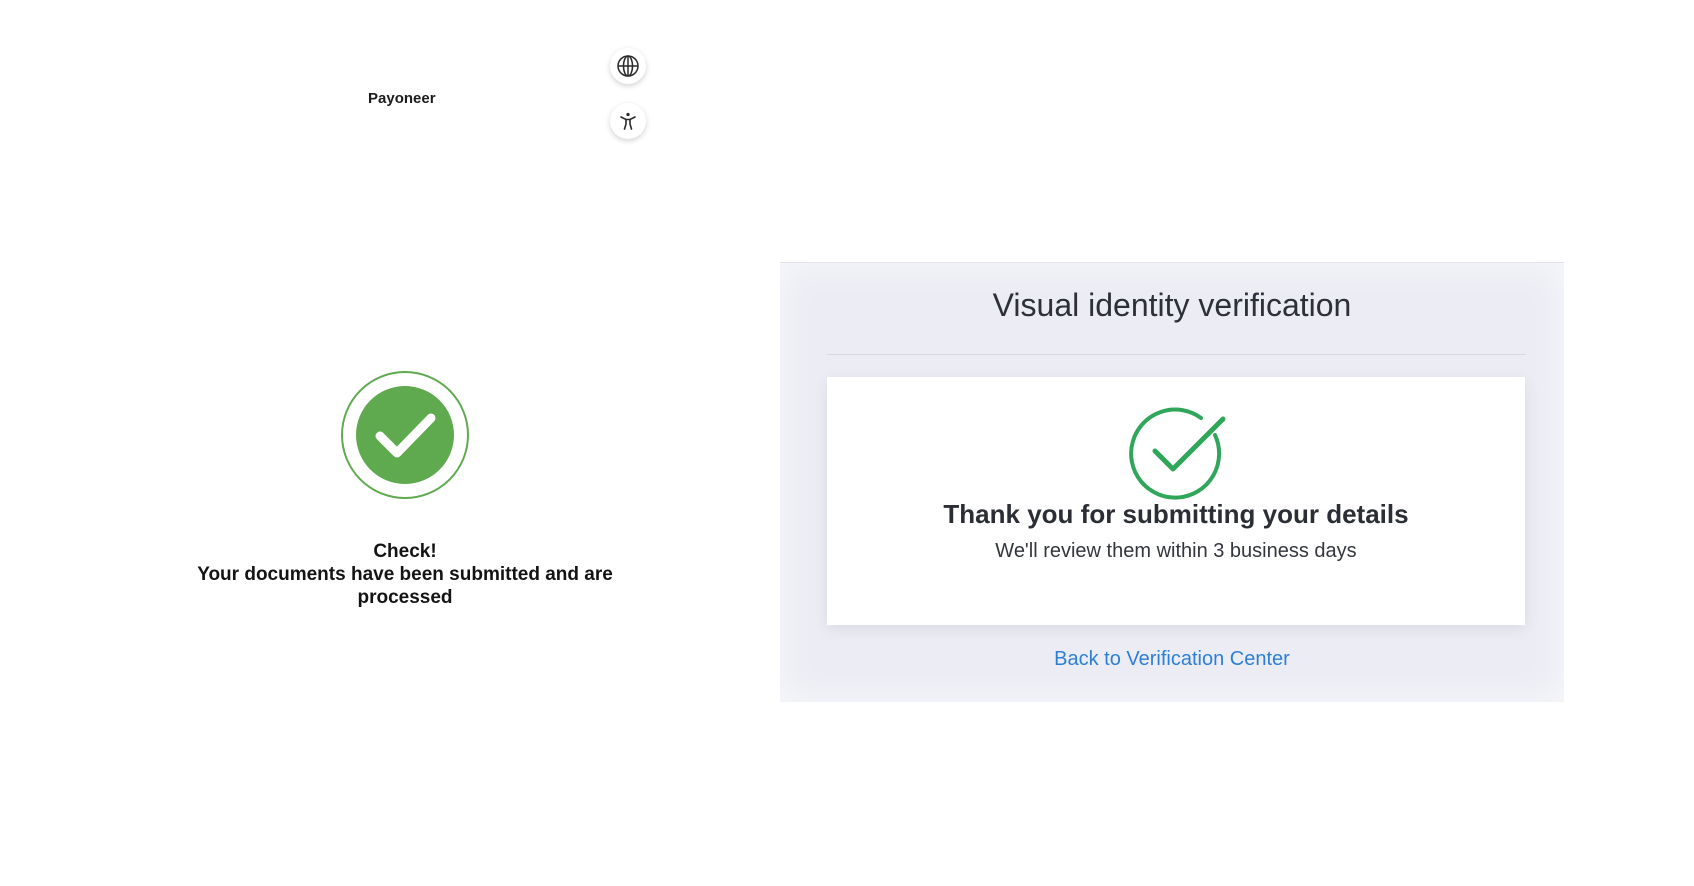 The image size is (1694, 886). Describe the element at coordinates (1176, 354) in the screenshot. I see `divider` at that location.